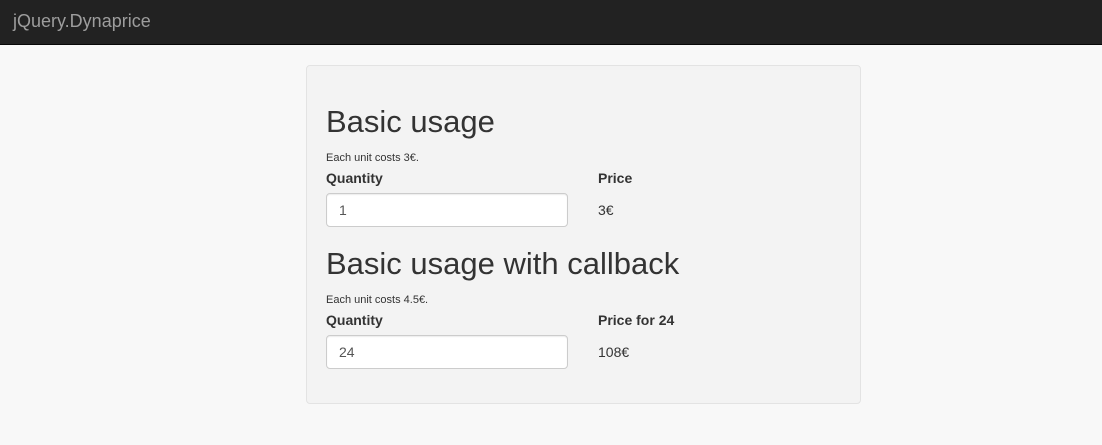  What do you see at coordinates (410, 121) in the screenshot?
I see `section-title: Basic usage` at bounding box center [410, 121].